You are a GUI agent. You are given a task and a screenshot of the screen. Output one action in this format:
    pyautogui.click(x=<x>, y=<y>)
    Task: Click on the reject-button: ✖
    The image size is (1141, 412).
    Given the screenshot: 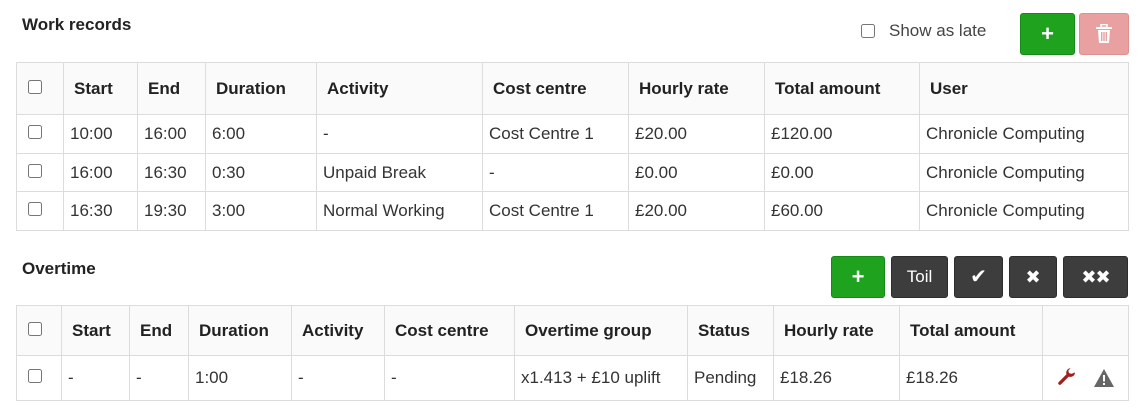 What is the action you would take?
    pyautogui.click(x=1033, y=277)
    